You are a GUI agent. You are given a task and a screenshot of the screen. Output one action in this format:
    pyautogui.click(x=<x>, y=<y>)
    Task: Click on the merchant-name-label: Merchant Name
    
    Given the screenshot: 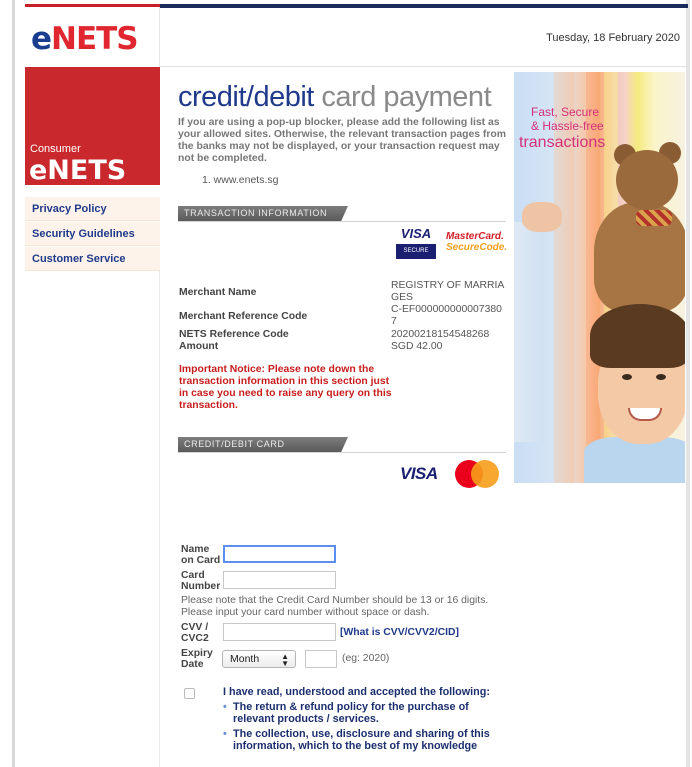 What is the action you would take?
    pyautogui.click(x=218, y=292)
    